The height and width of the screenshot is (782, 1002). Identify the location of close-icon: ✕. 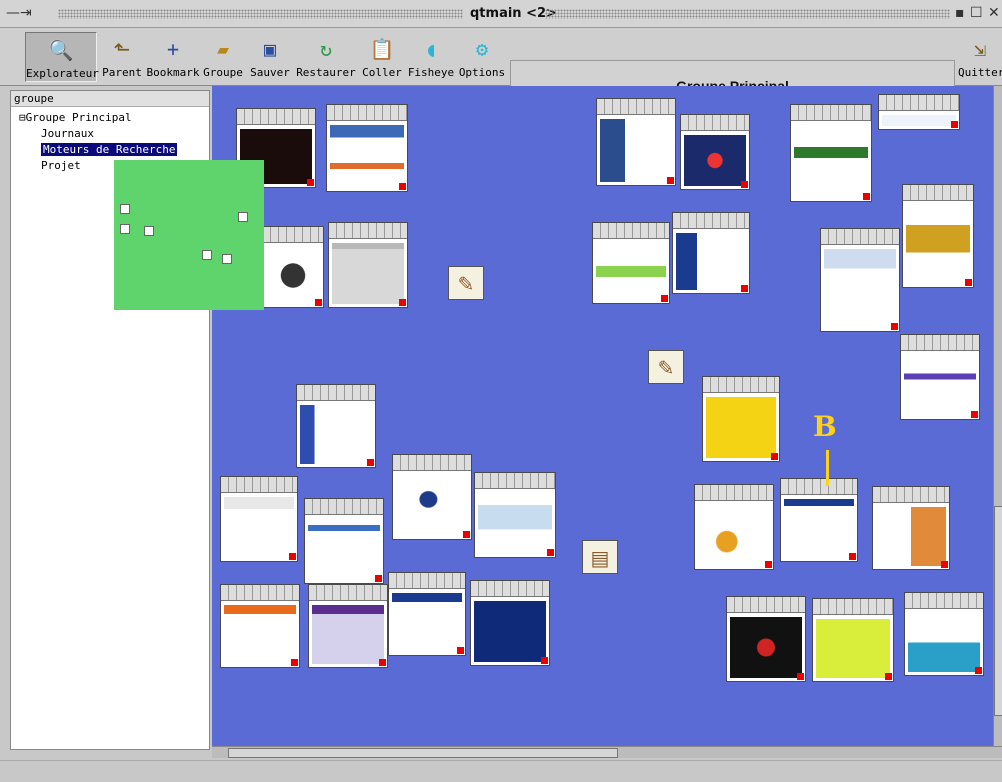
(994, 13).